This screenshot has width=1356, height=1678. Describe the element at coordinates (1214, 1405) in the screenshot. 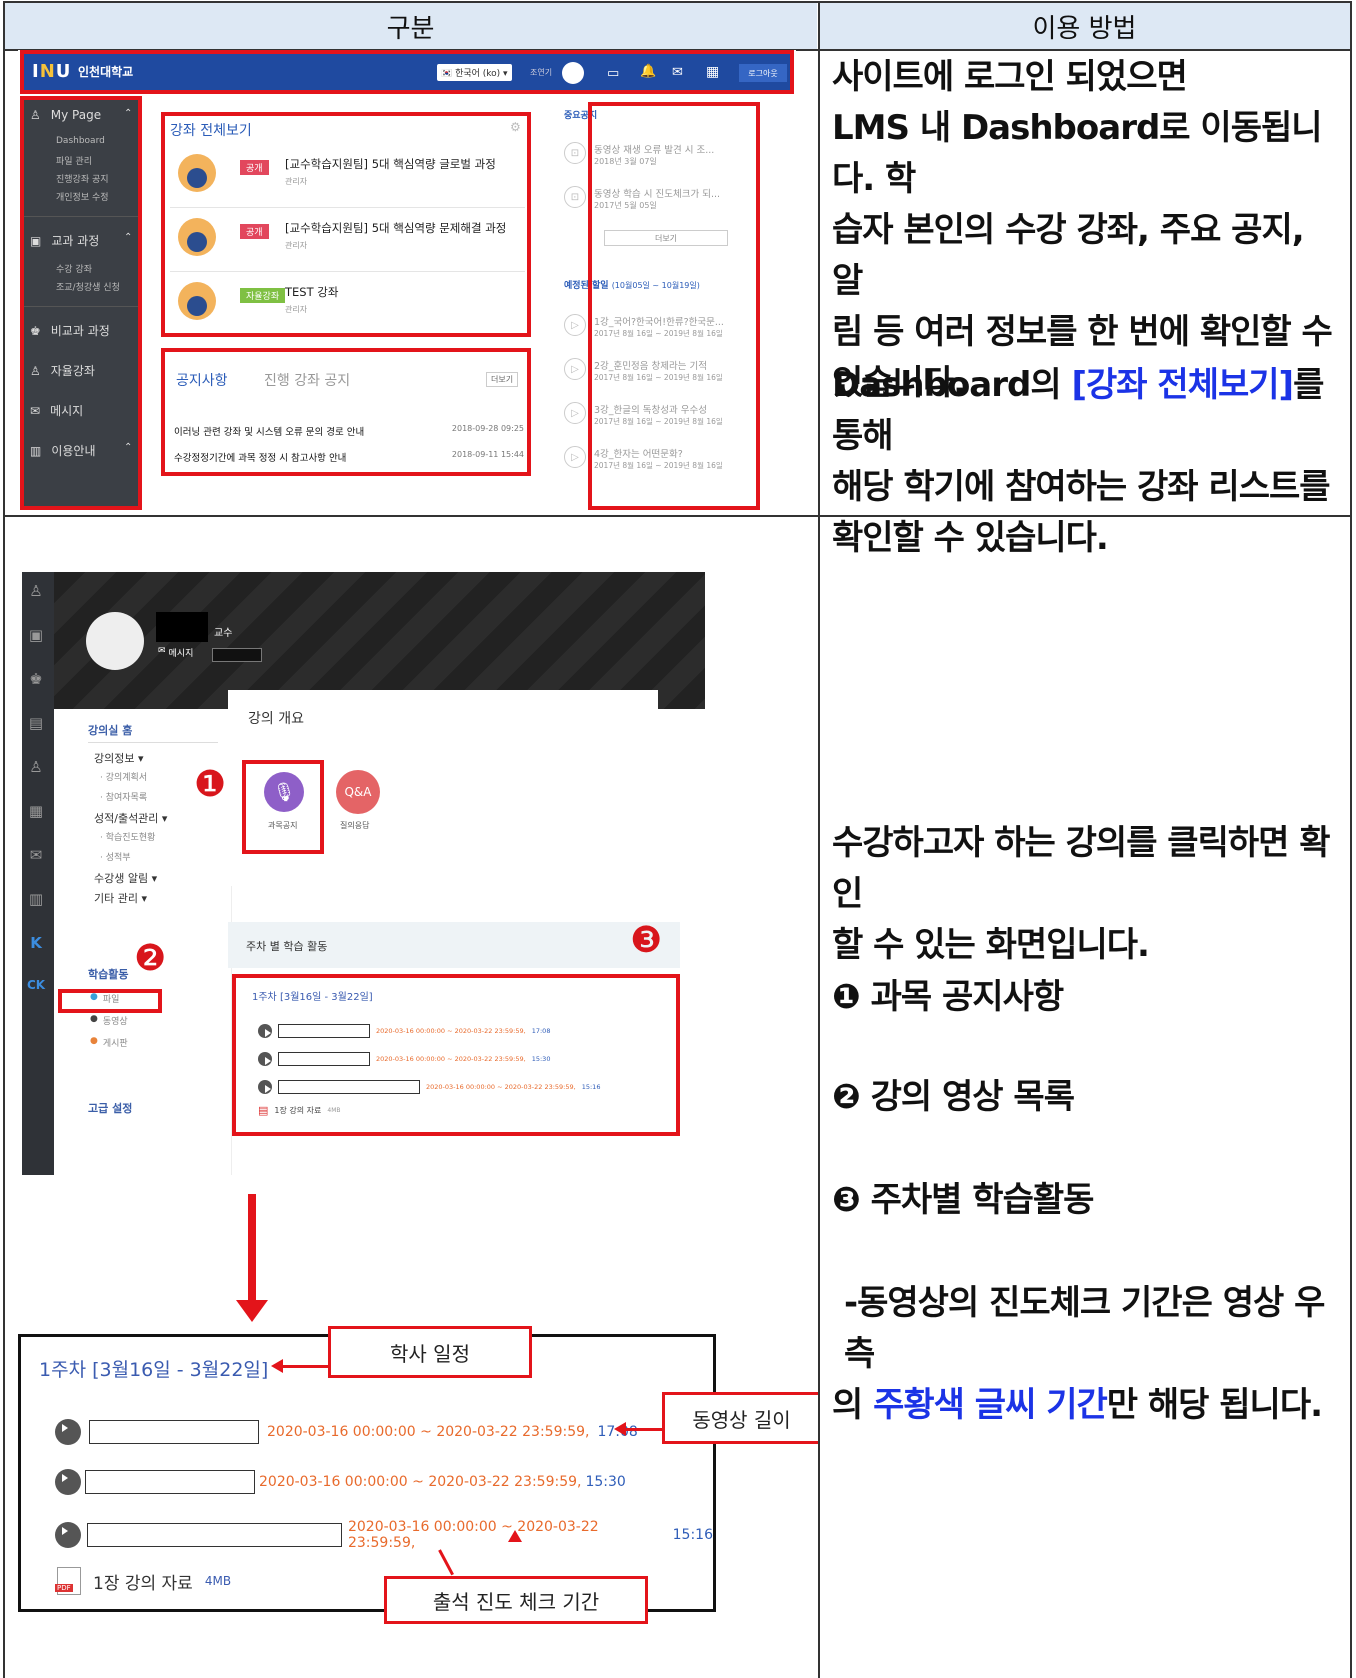

I see `note-post: 만 해당 됩니다.` at that location.